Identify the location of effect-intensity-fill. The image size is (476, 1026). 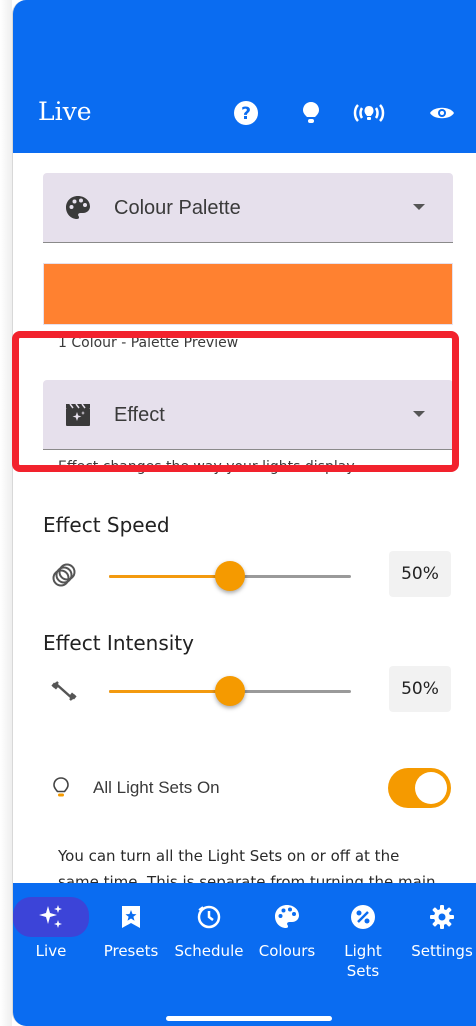
(169, 691).